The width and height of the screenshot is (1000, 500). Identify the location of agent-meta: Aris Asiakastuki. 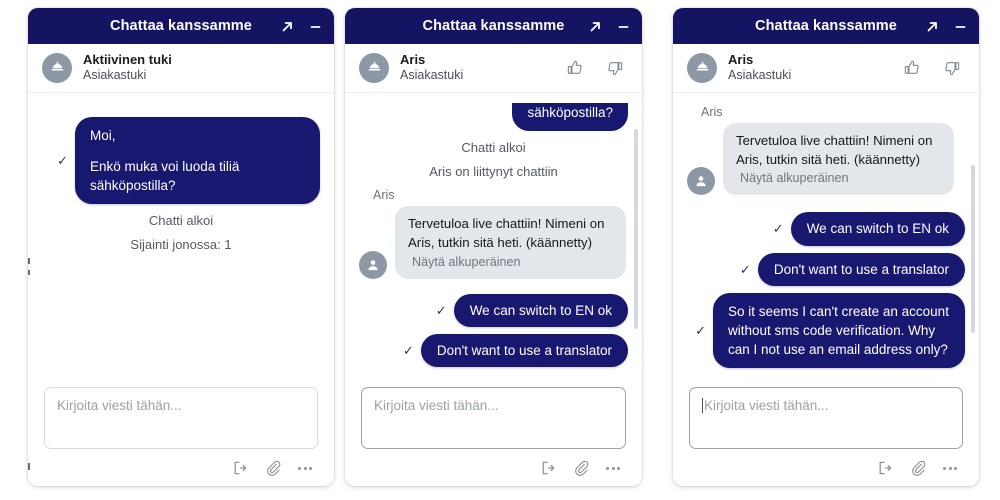
(431, 68).